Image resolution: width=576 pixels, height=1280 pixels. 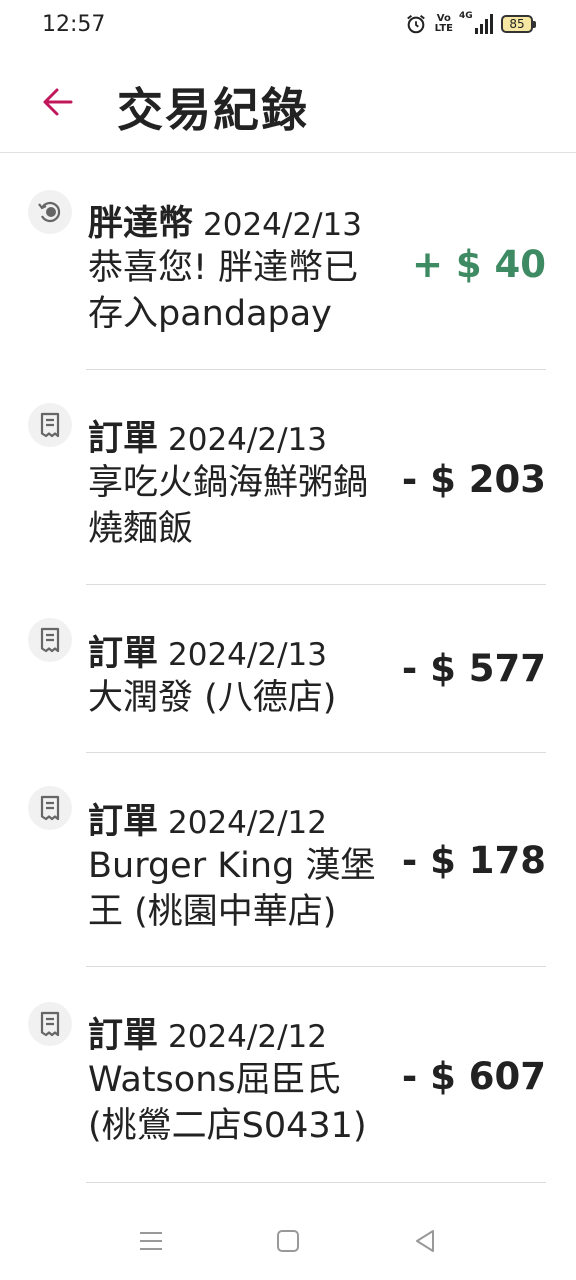 What do you see at coordinates (250, 291) in the screenshot?
I see `tx-description: 恭喜您! 胖達幣已 存入pandapay` at bounding box center [250, 291].